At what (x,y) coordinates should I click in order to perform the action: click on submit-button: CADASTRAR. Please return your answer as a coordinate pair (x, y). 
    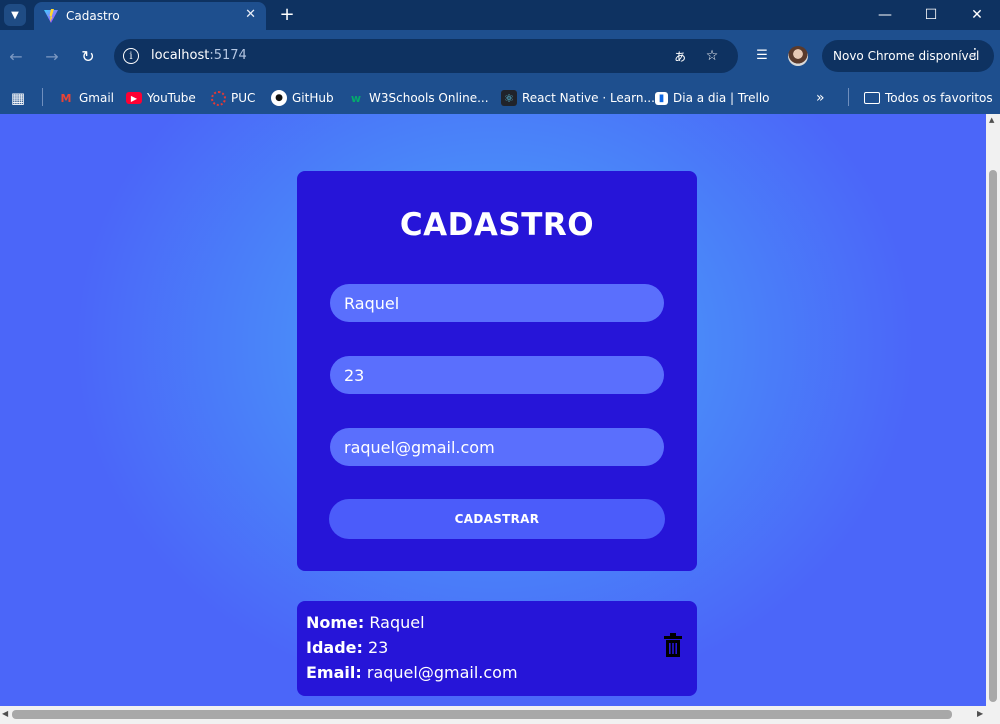
    Looking at the image, I should click on (497, 519).